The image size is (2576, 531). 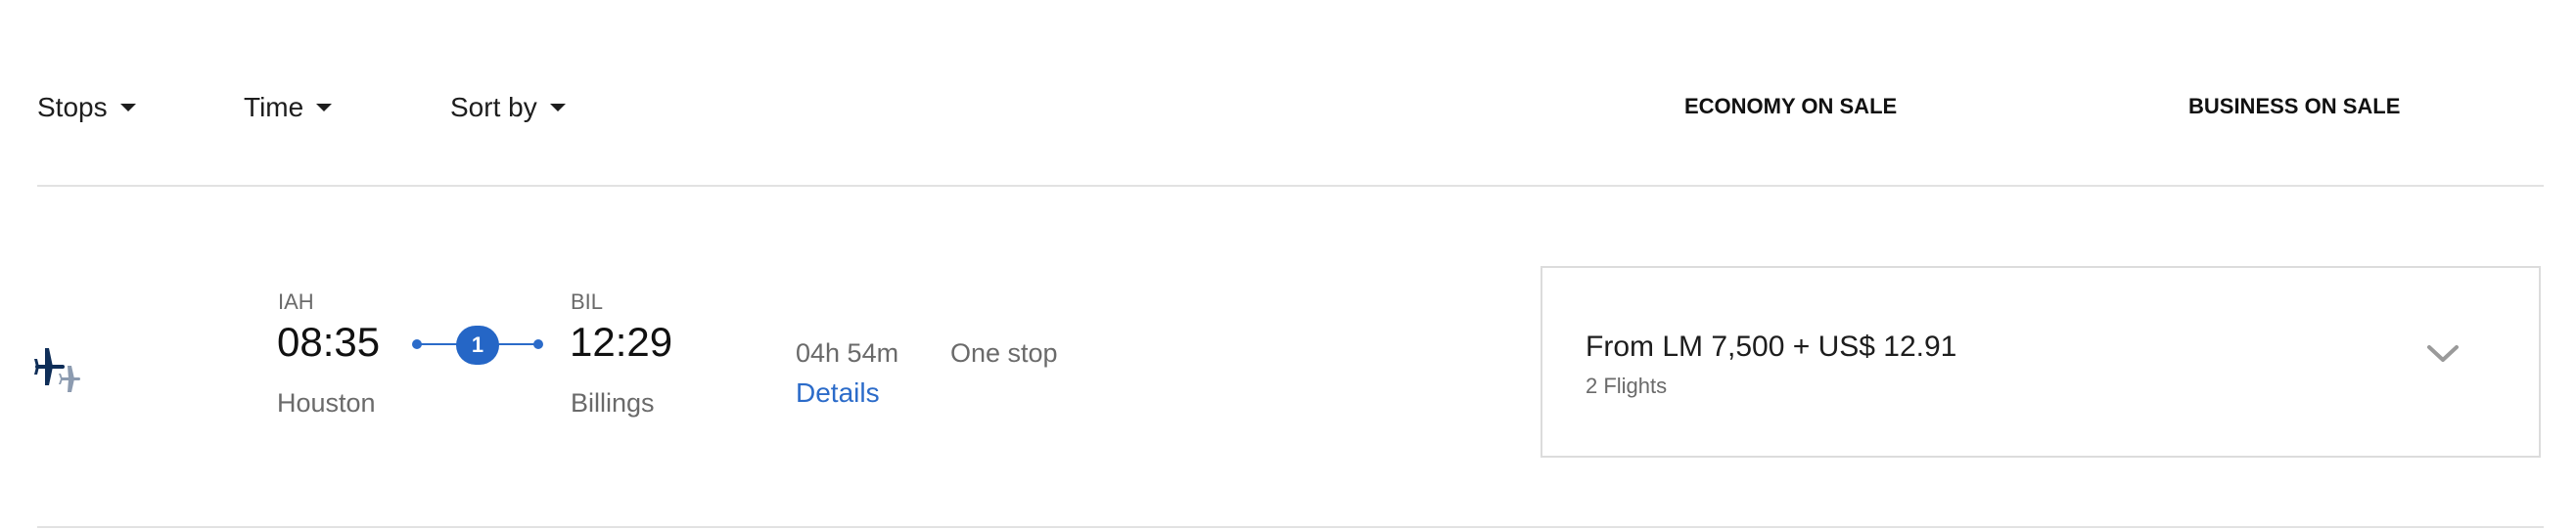 I want to click on flight-duration: 04h 54m, so click(x=848, y=353).